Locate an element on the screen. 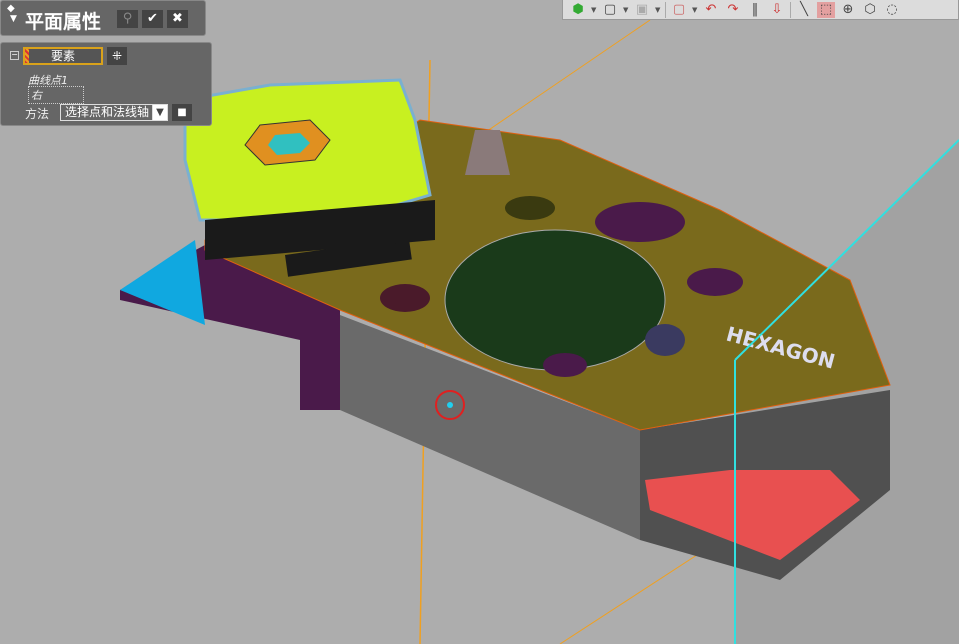 The image size is (959, 644). method-label: 方法 is located at coordinates (37, 114).